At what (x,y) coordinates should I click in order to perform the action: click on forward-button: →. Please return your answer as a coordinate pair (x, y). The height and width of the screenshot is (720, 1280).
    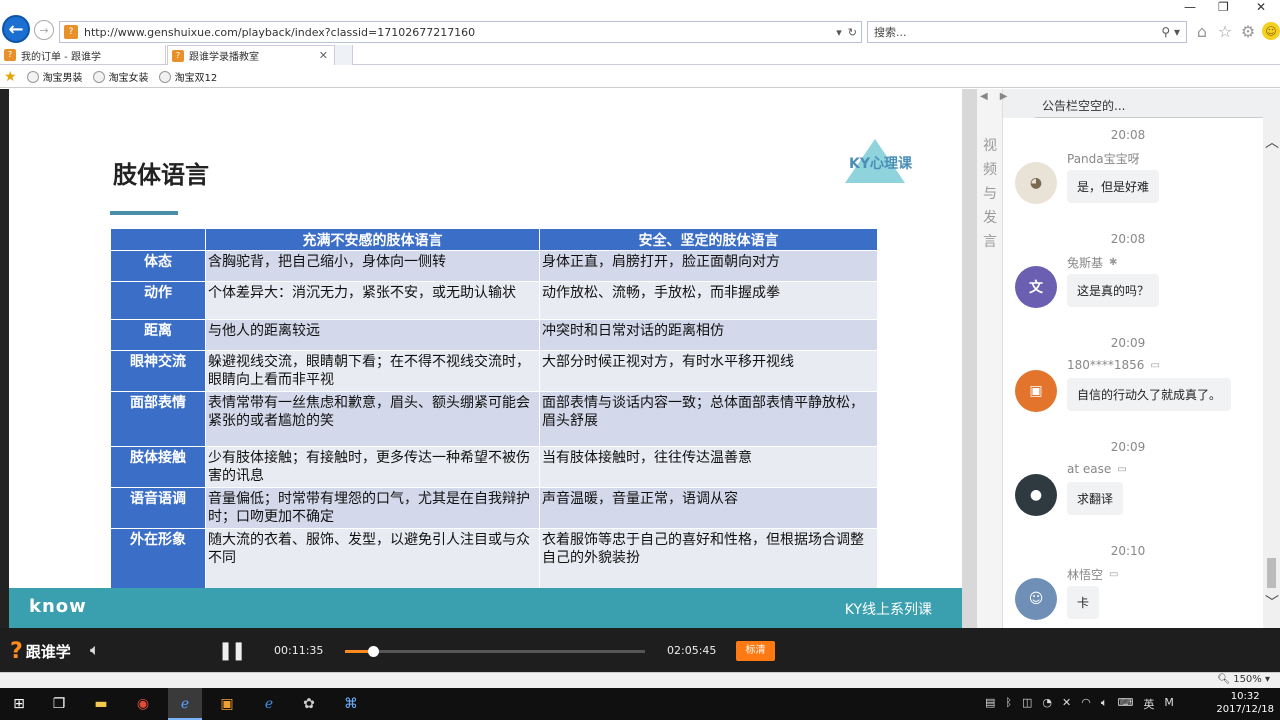
    Looking at the image, I should click on (44, 30).